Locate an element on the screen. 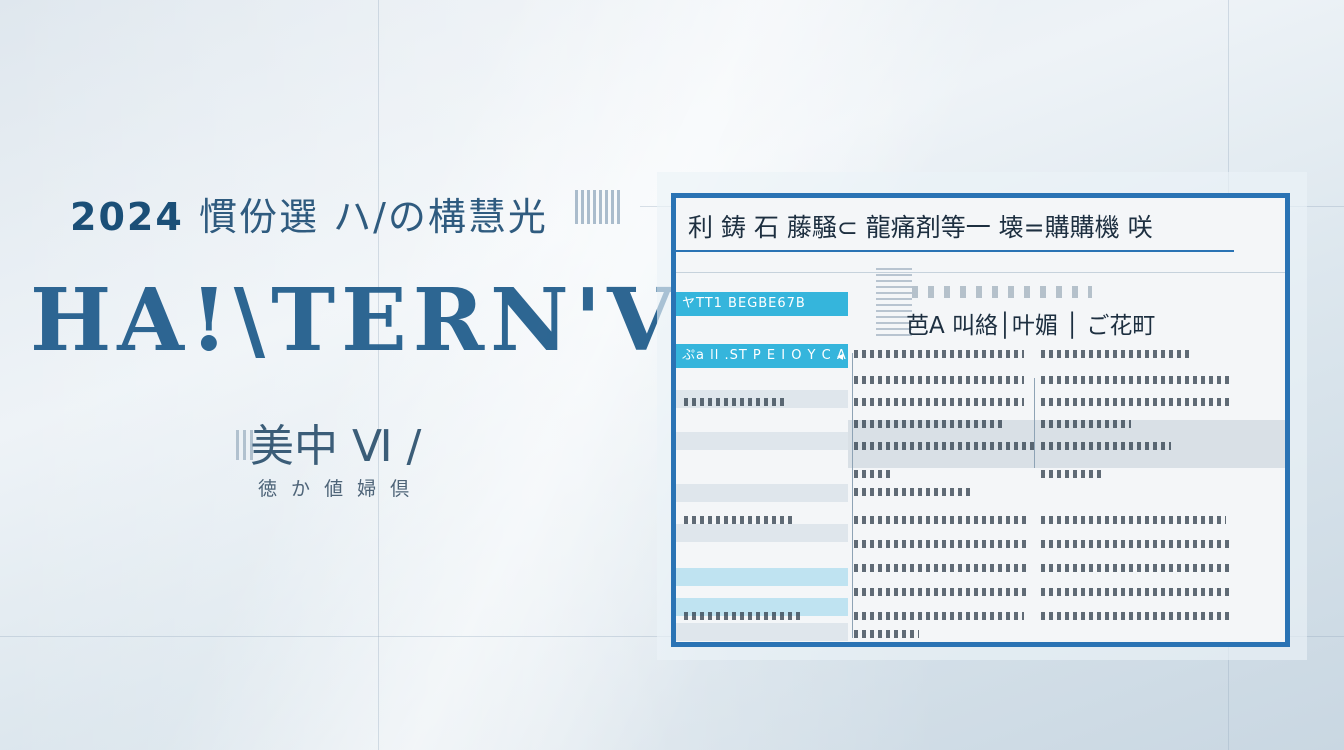 Image resolution: width=1344 pixels, height=750 pixels. year: 2024 is located at coordinates (127, 217).